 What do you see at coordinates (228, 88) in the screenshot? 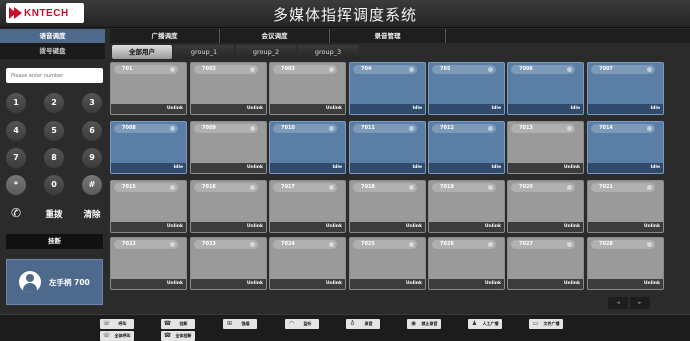
I see `extension-tile: 7002 Unlink` at bounding box center [228, 88].